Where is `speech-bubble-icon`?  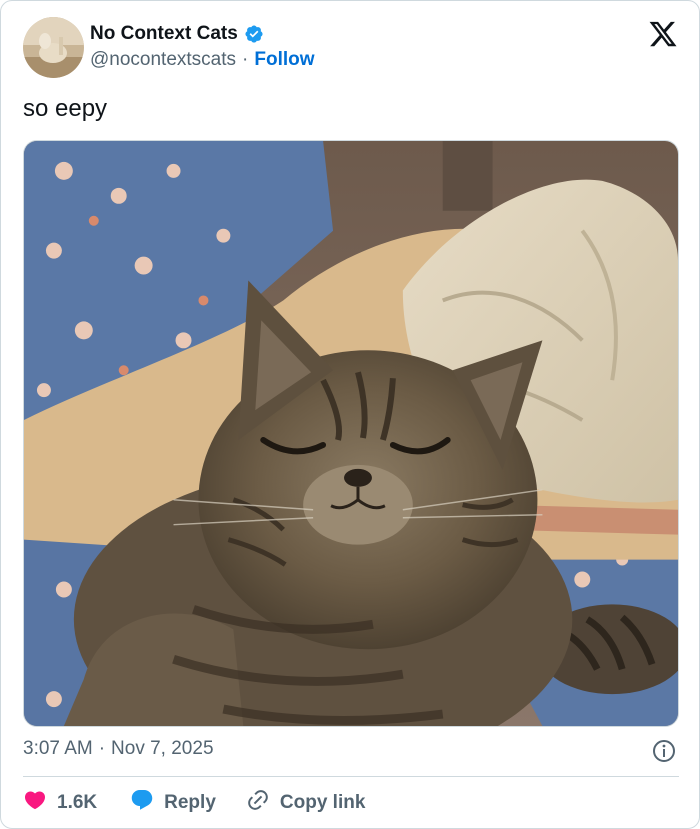
speech-bubble-icon is located at coordinates (142, 803).